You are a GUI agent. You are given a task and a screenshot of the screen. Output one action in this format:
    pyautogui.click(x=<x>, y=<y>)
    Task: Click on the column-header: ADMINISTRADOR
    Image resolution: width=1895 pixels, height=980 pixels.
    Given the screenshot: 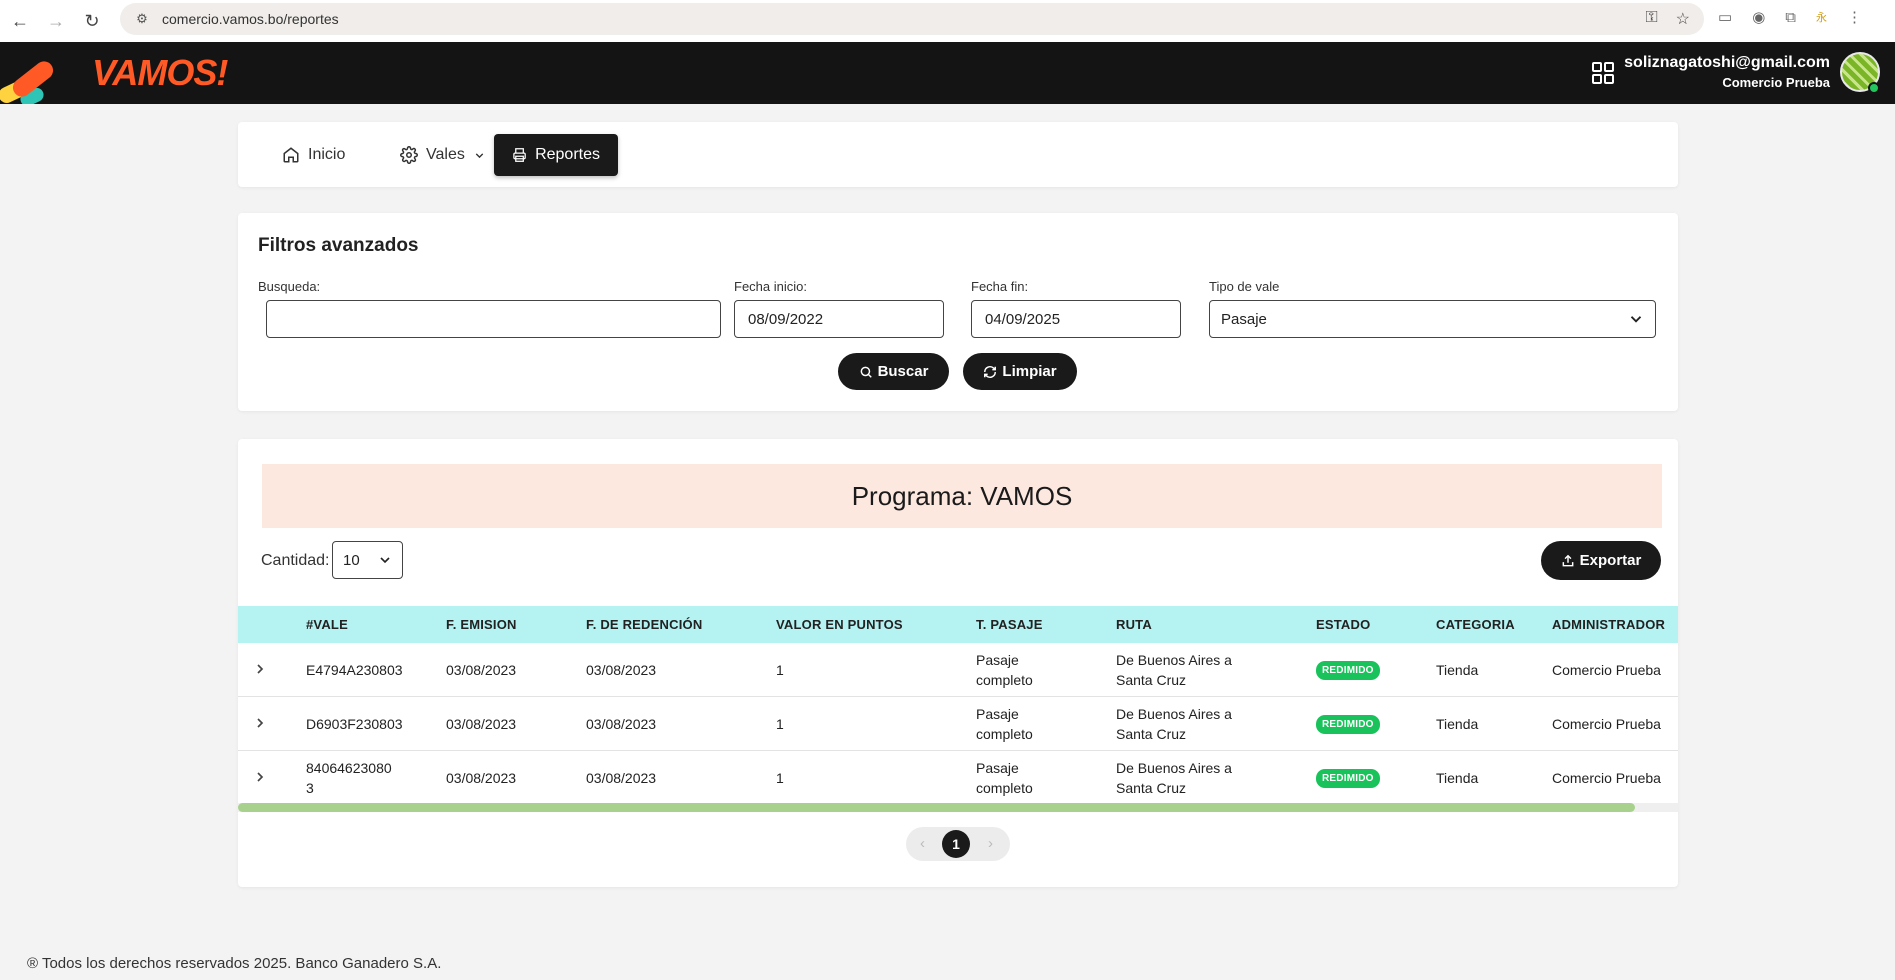 What is the action you would take?
    pyautogui.click(x=1608, y=624)
    